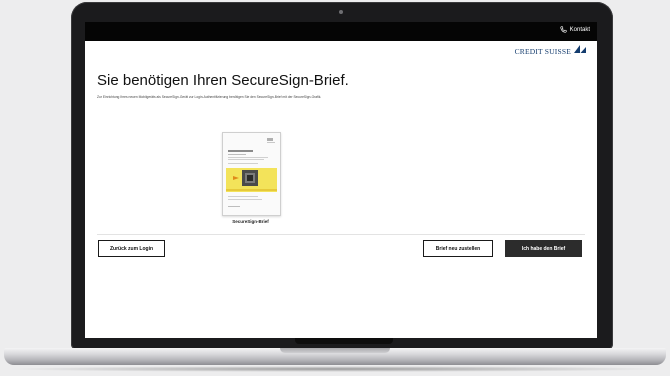  Describe the element at coordinates (341, 234) in the screenshot. I see `divider` at that location.